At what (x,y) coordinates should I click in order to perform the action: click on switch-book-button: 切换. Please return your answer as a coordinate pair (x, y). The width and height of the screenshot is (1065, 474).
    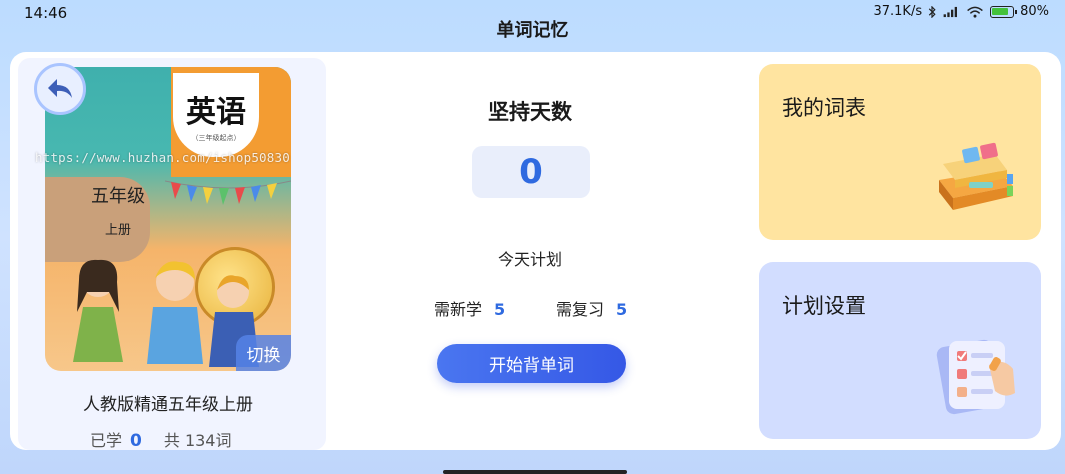
    Looking at the image, I should click on (263, 353).